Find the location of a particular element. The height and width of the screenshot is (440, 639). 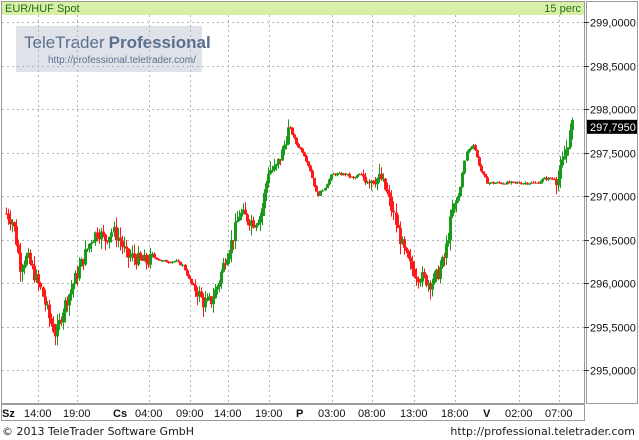

title-strip is located at coordinates (293, 8).